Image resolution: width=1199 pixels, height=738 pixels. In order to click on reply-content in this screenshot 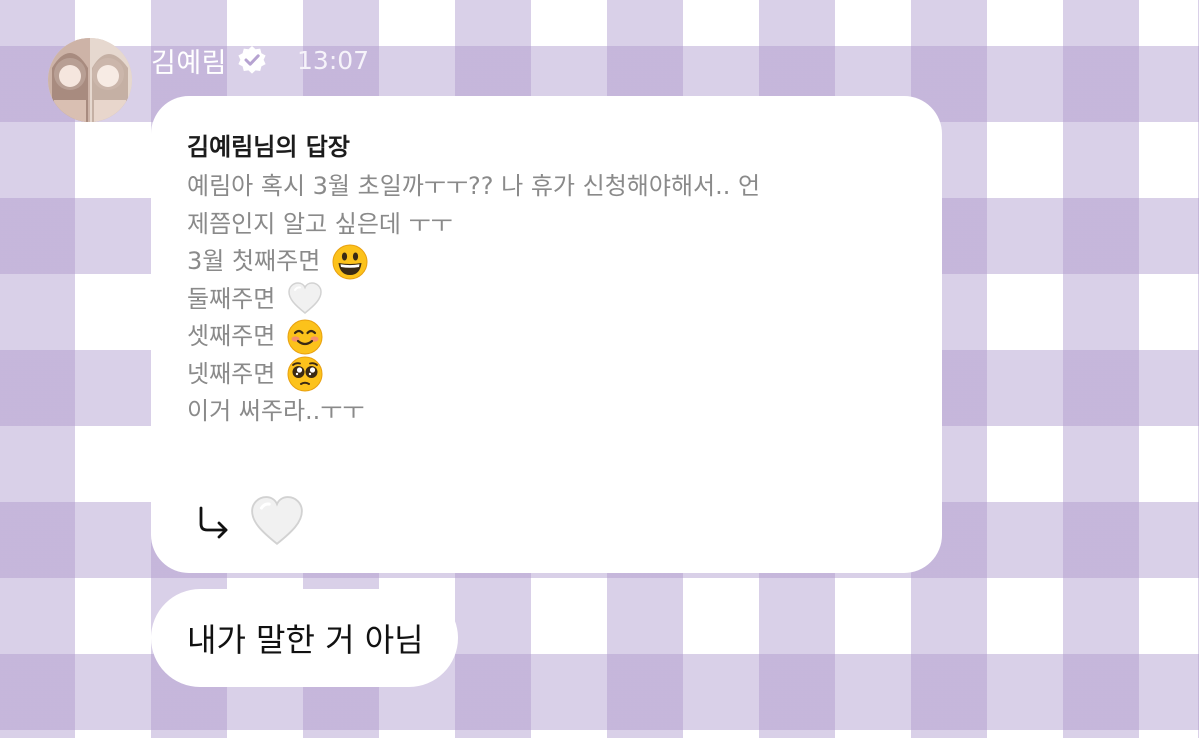, I will do `click(249, 522)`.